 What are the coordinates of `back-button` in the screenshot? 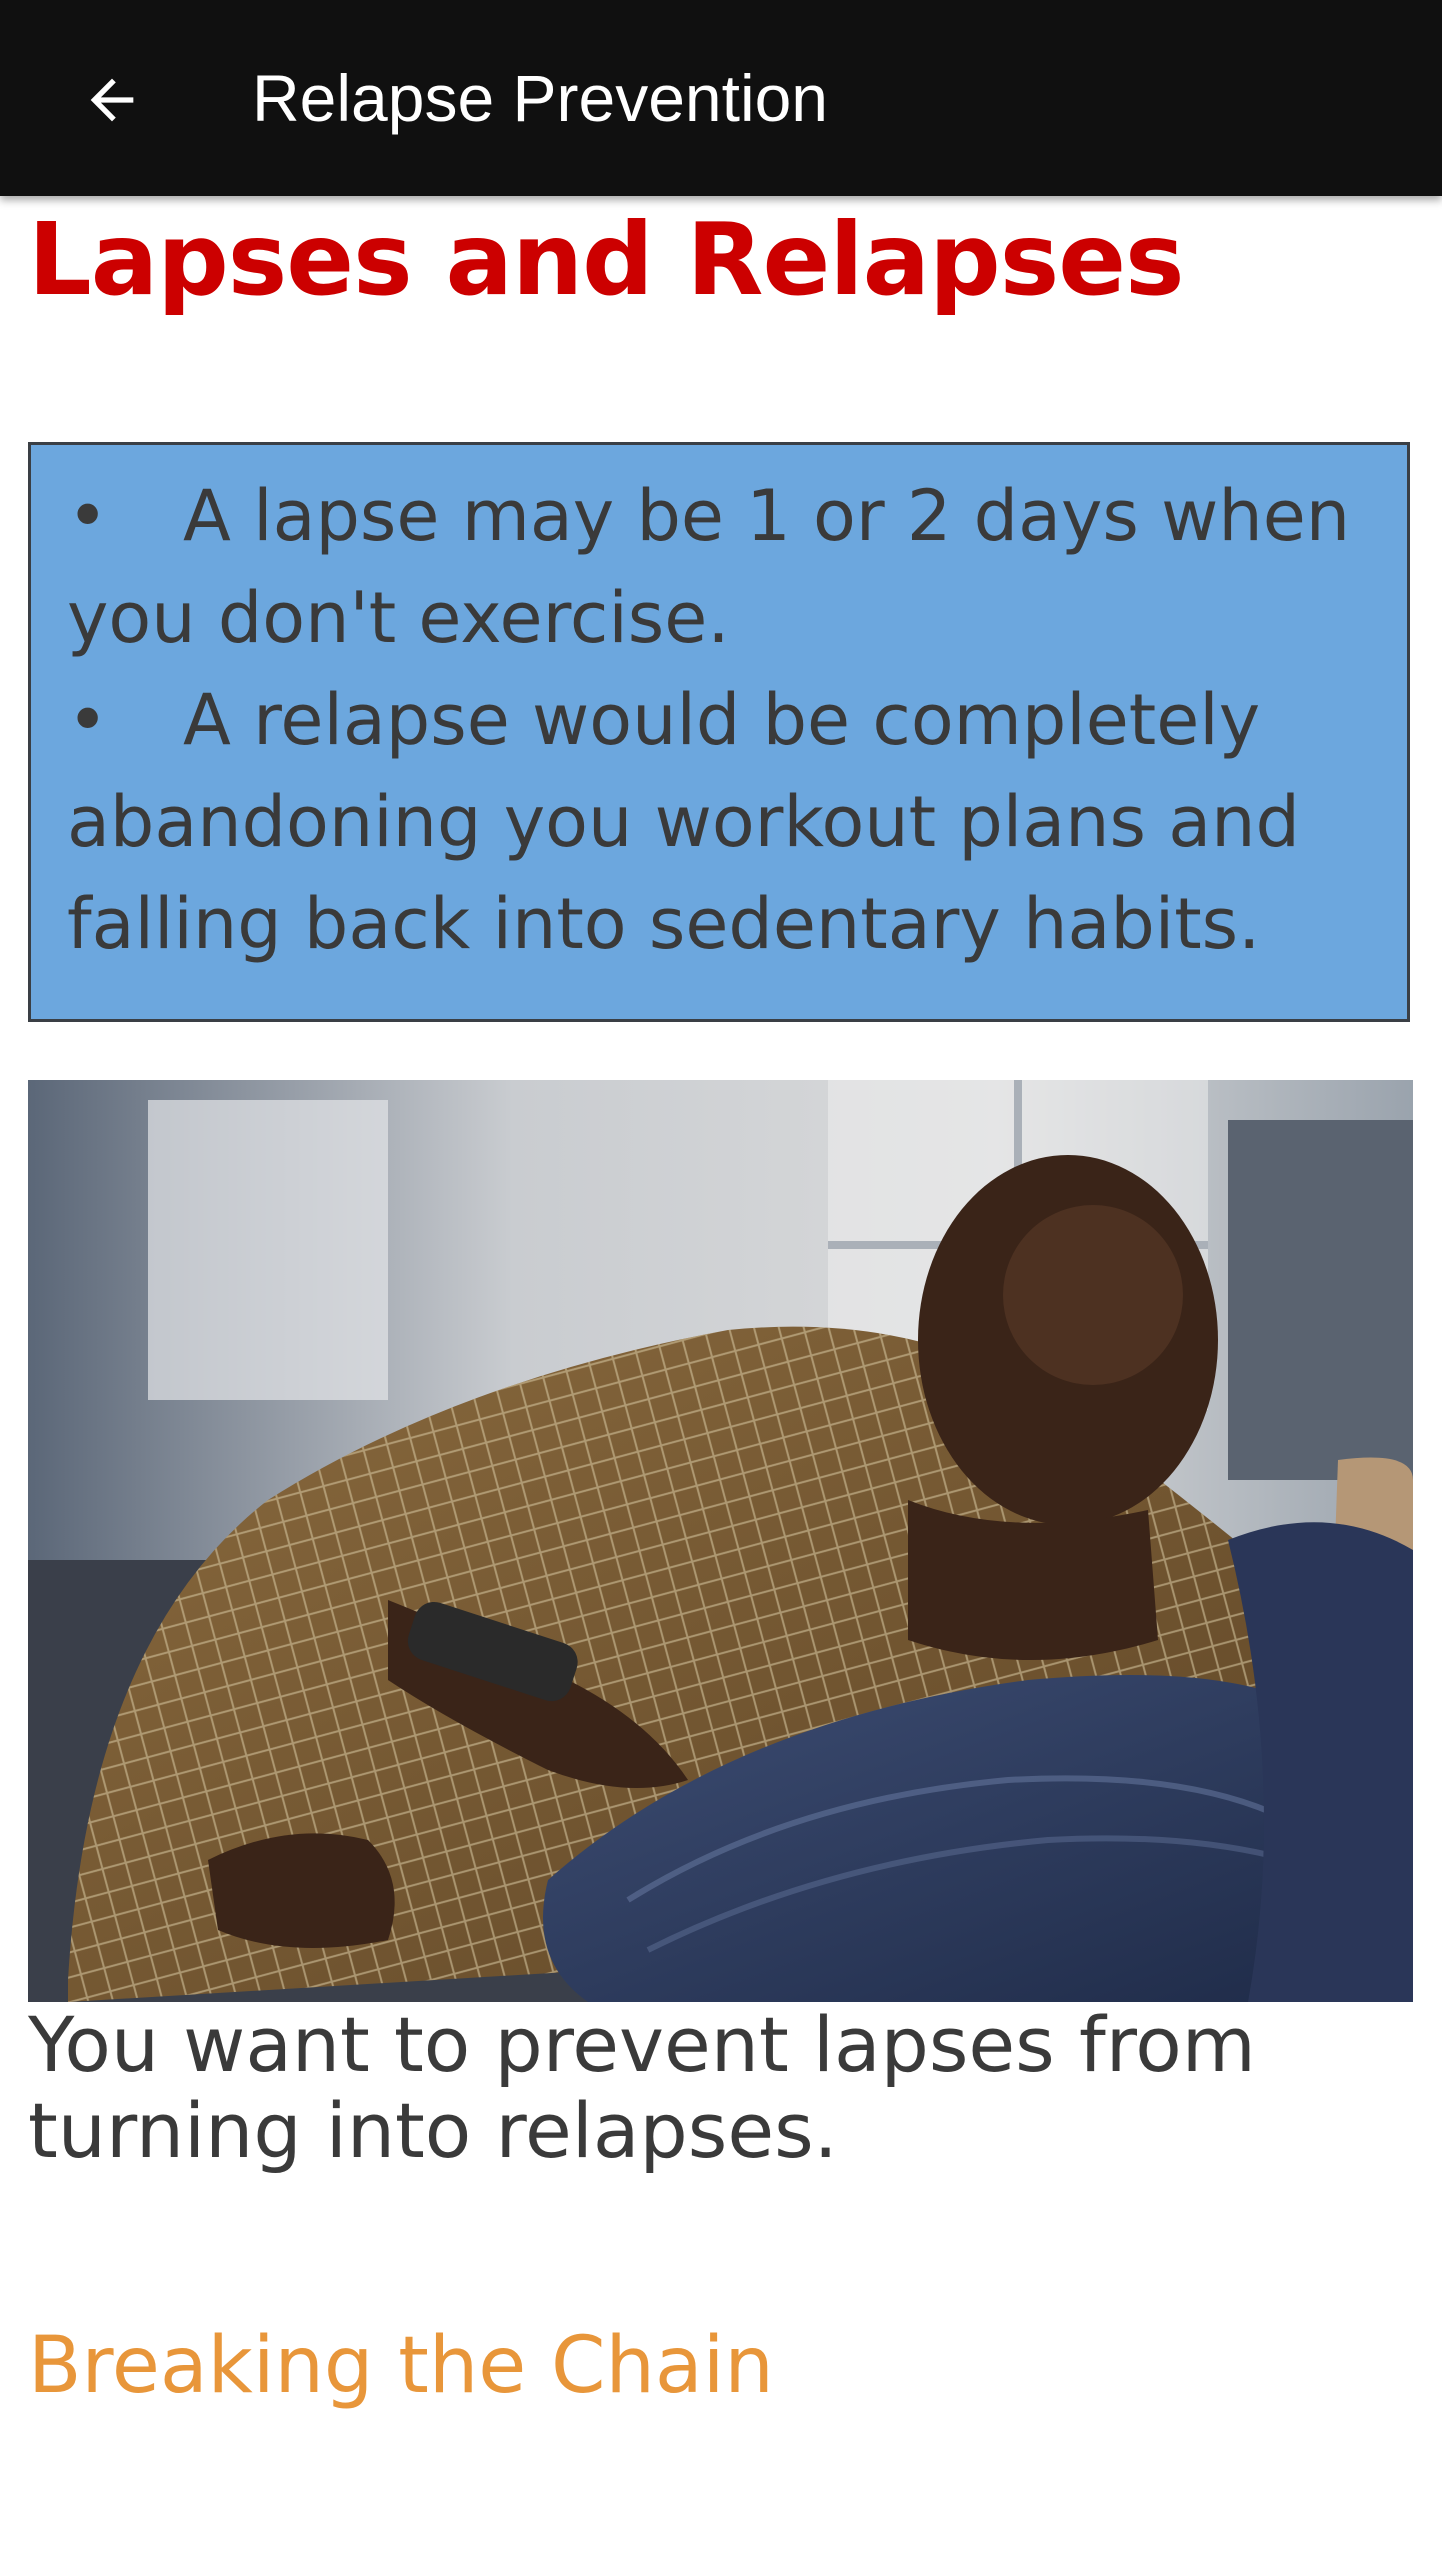 It's located at (112, 100).